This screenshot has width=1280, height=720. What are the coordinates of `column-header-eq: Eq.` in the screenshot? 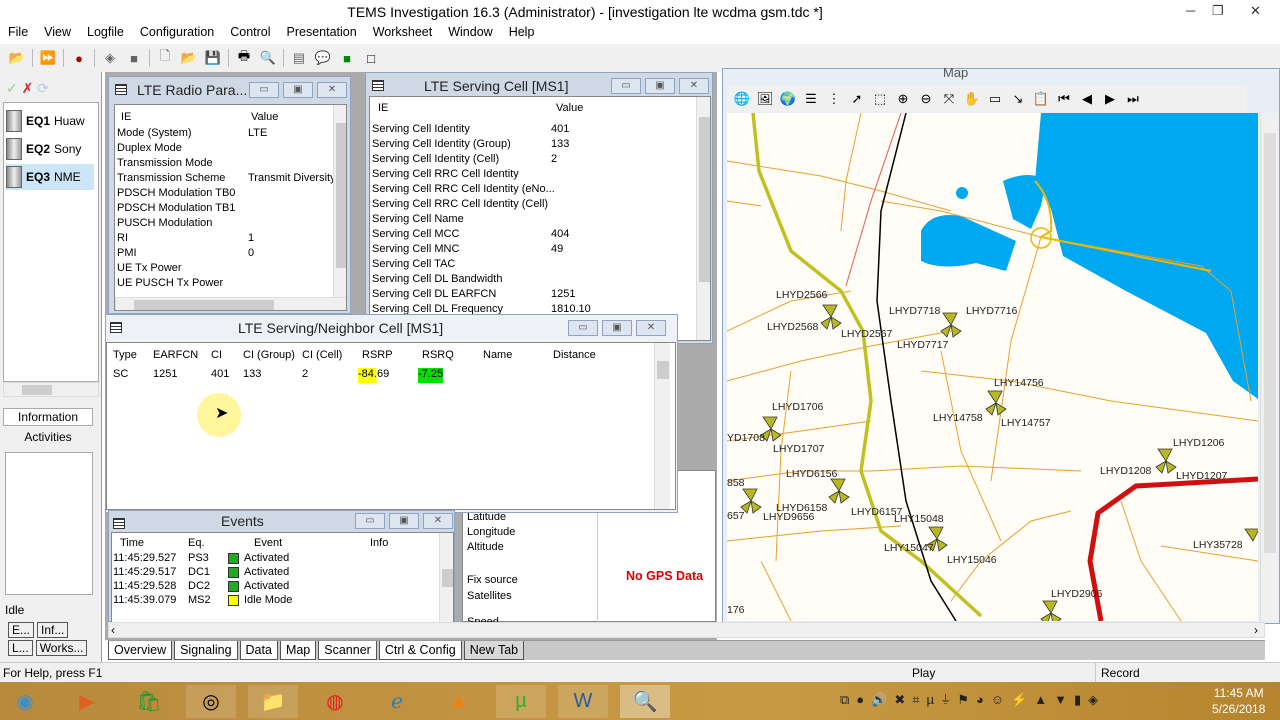 It's located at (196, 544).